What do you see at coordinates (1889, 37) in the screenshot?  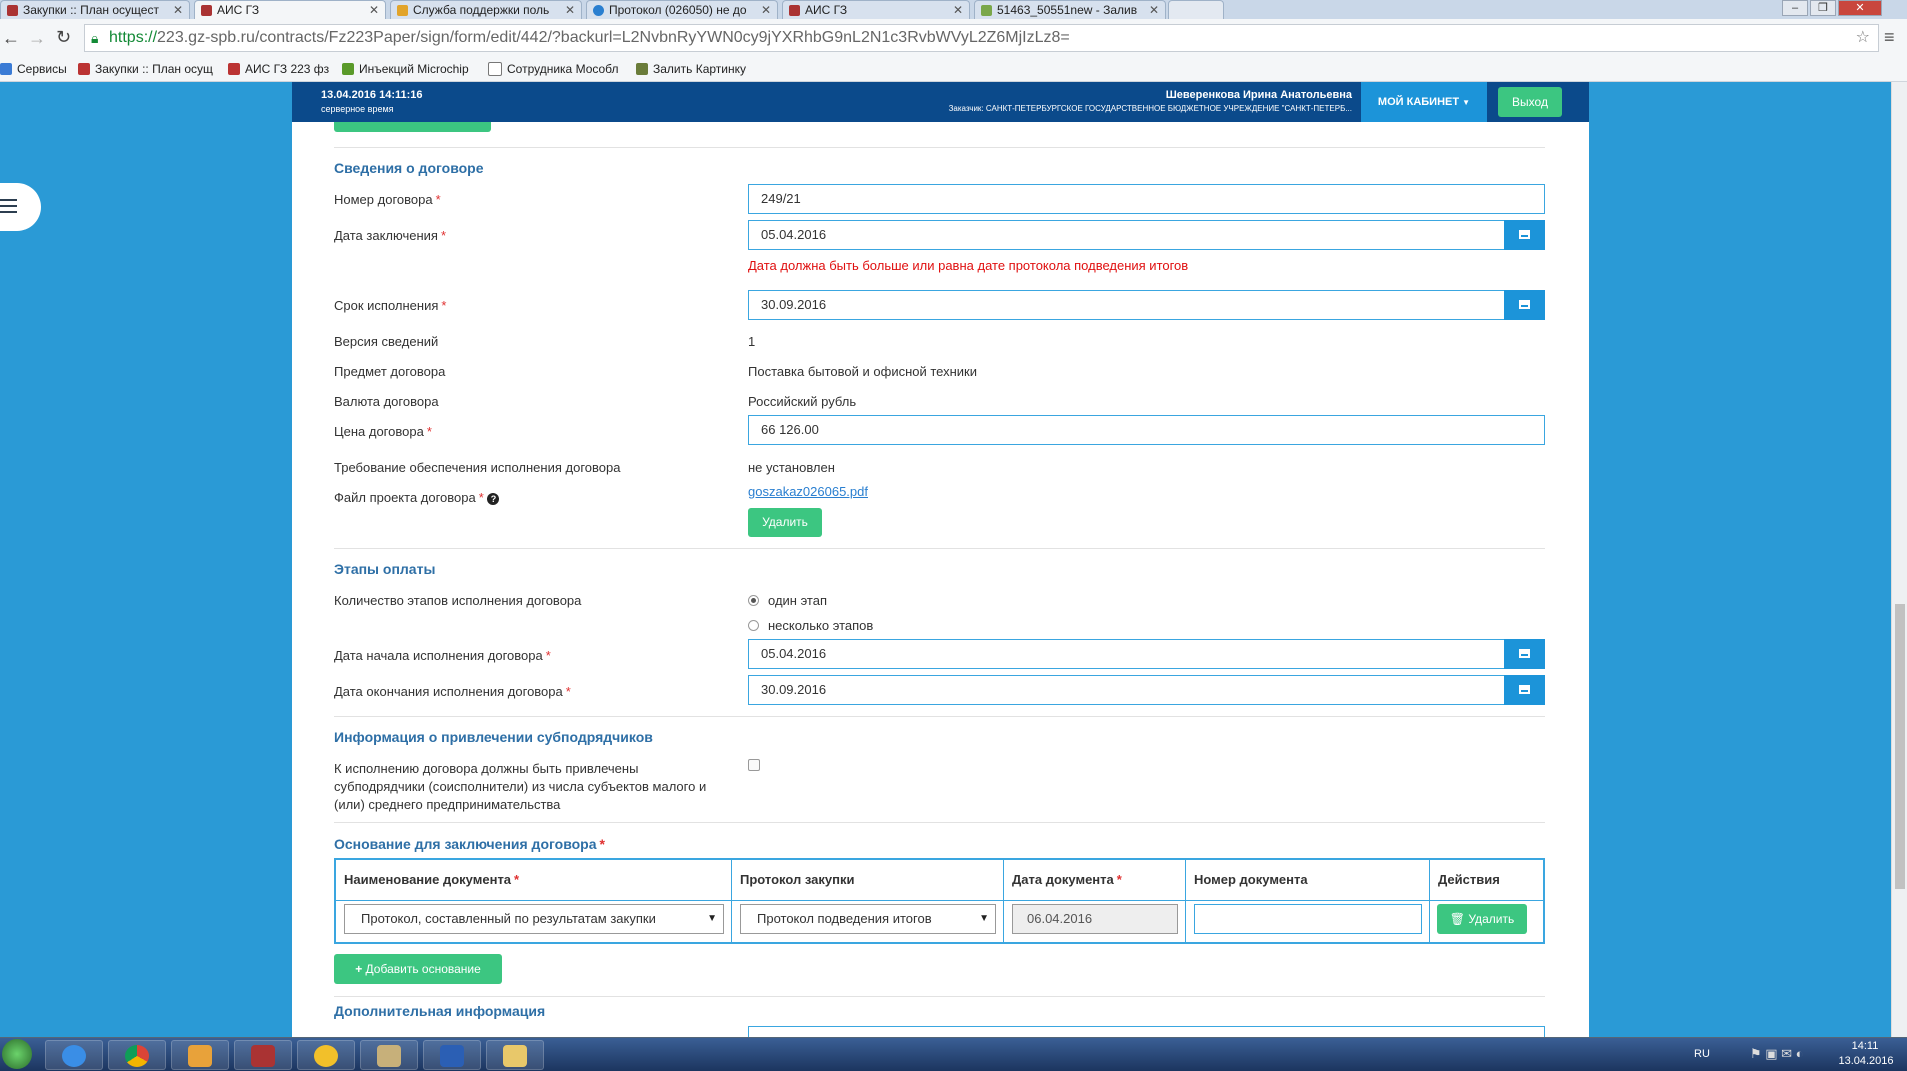 I see `browser-menu-icon: ≡` at bounding box center [1889, 37].